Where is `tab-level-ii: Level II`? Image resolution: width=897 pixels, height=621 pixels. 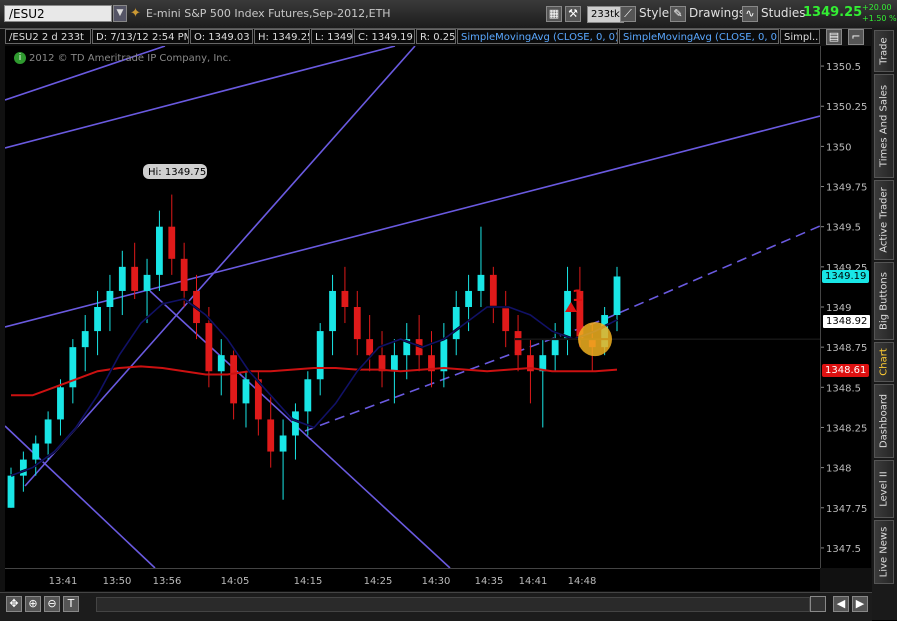 tab-level-ii: Level II is located at coordinates (884, 489).